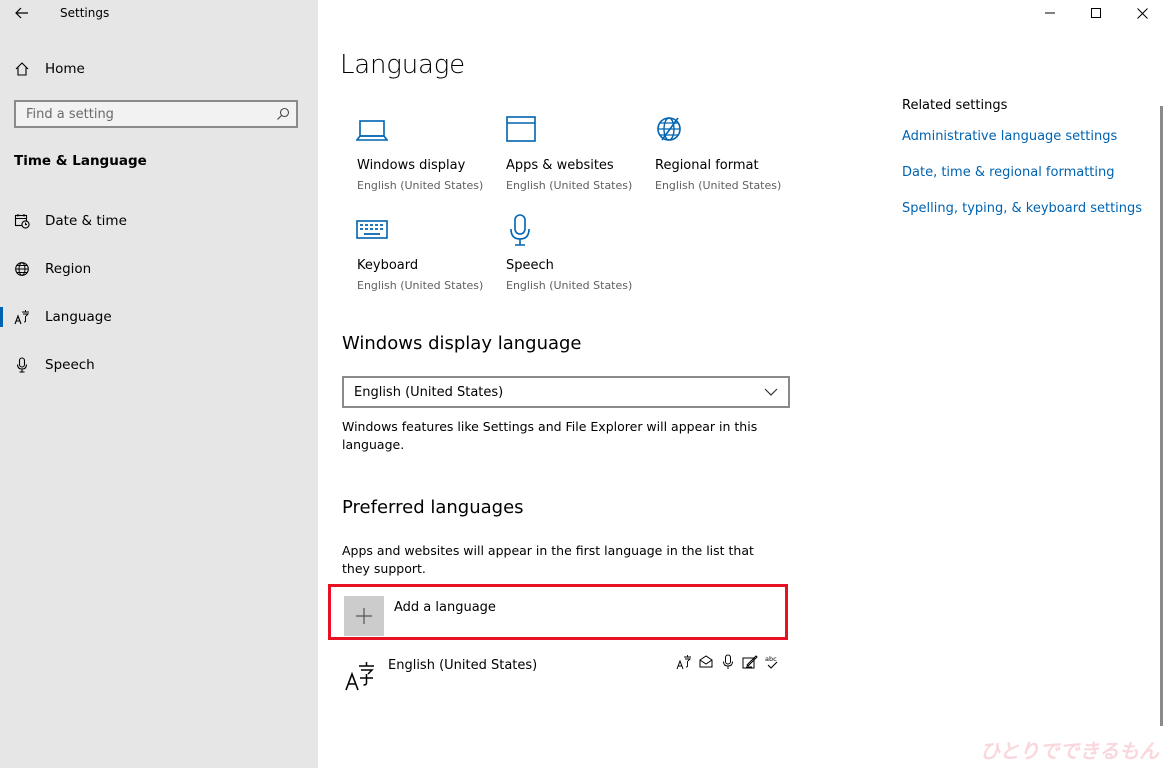 The image size is (1165, 768). Describe the element at coordinates (566, 676) in the screenshot. I see `language-list-item: English (United States) abc` at that location.